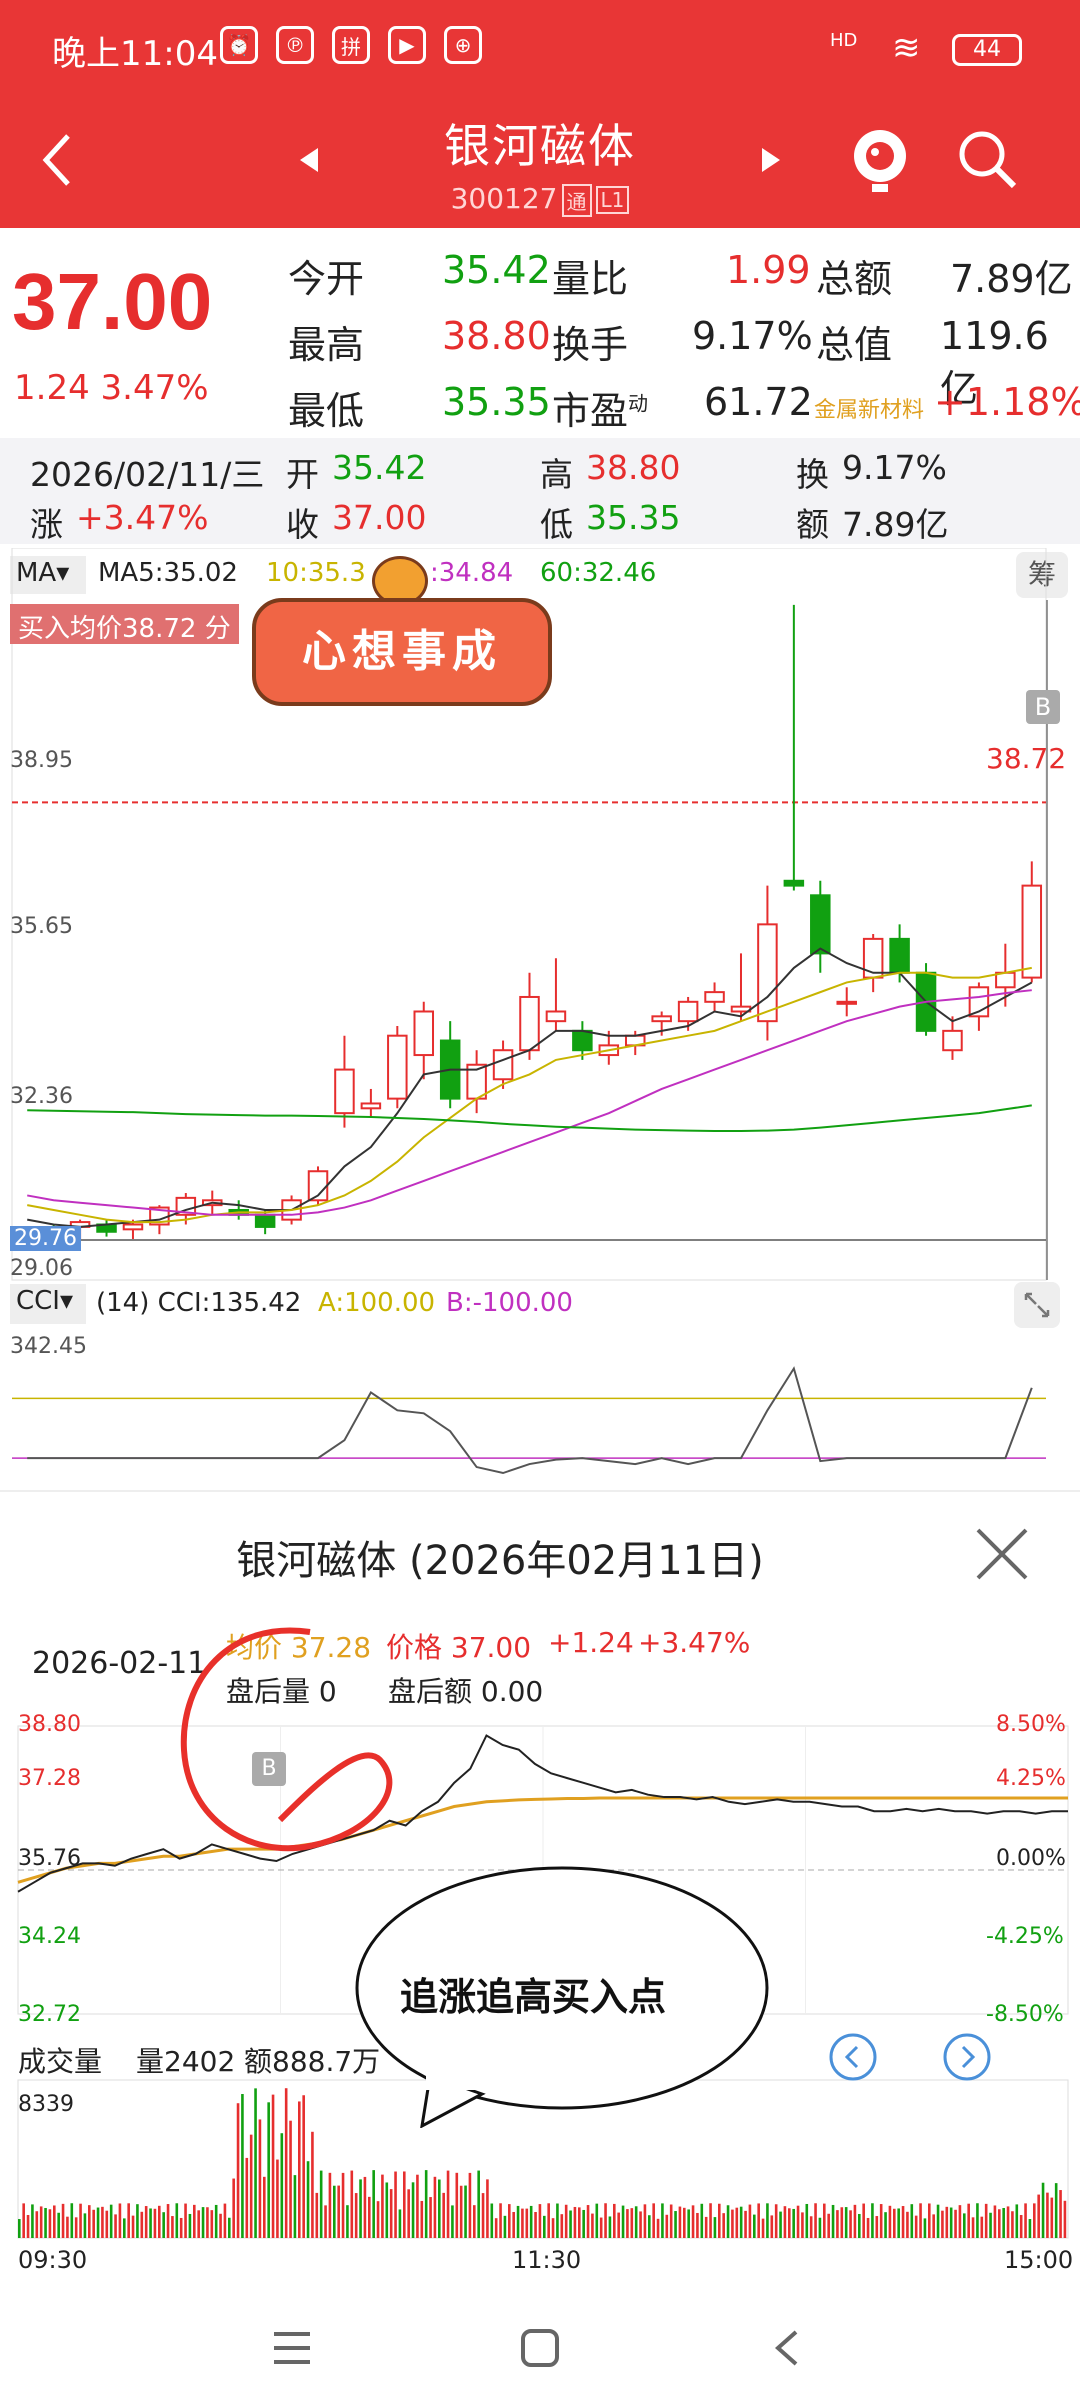  Describe the element at coordinates (1026, 758) in the screenshot. I see `price-line-tag: 38.72` at that location.